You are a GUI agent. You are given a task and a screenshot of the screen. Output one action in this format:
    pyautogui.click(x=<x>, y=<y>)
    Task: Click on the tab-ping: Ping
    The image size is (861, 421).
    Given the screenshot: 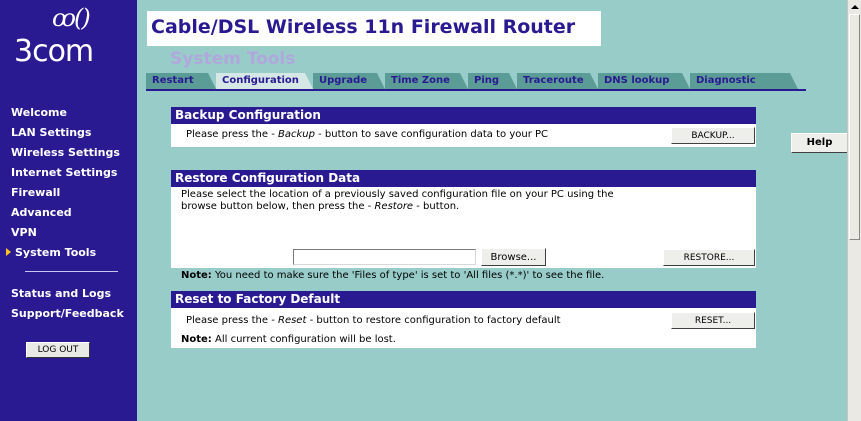 What is the action you would take?
    pyautogui.click(x=492, y=81)
    